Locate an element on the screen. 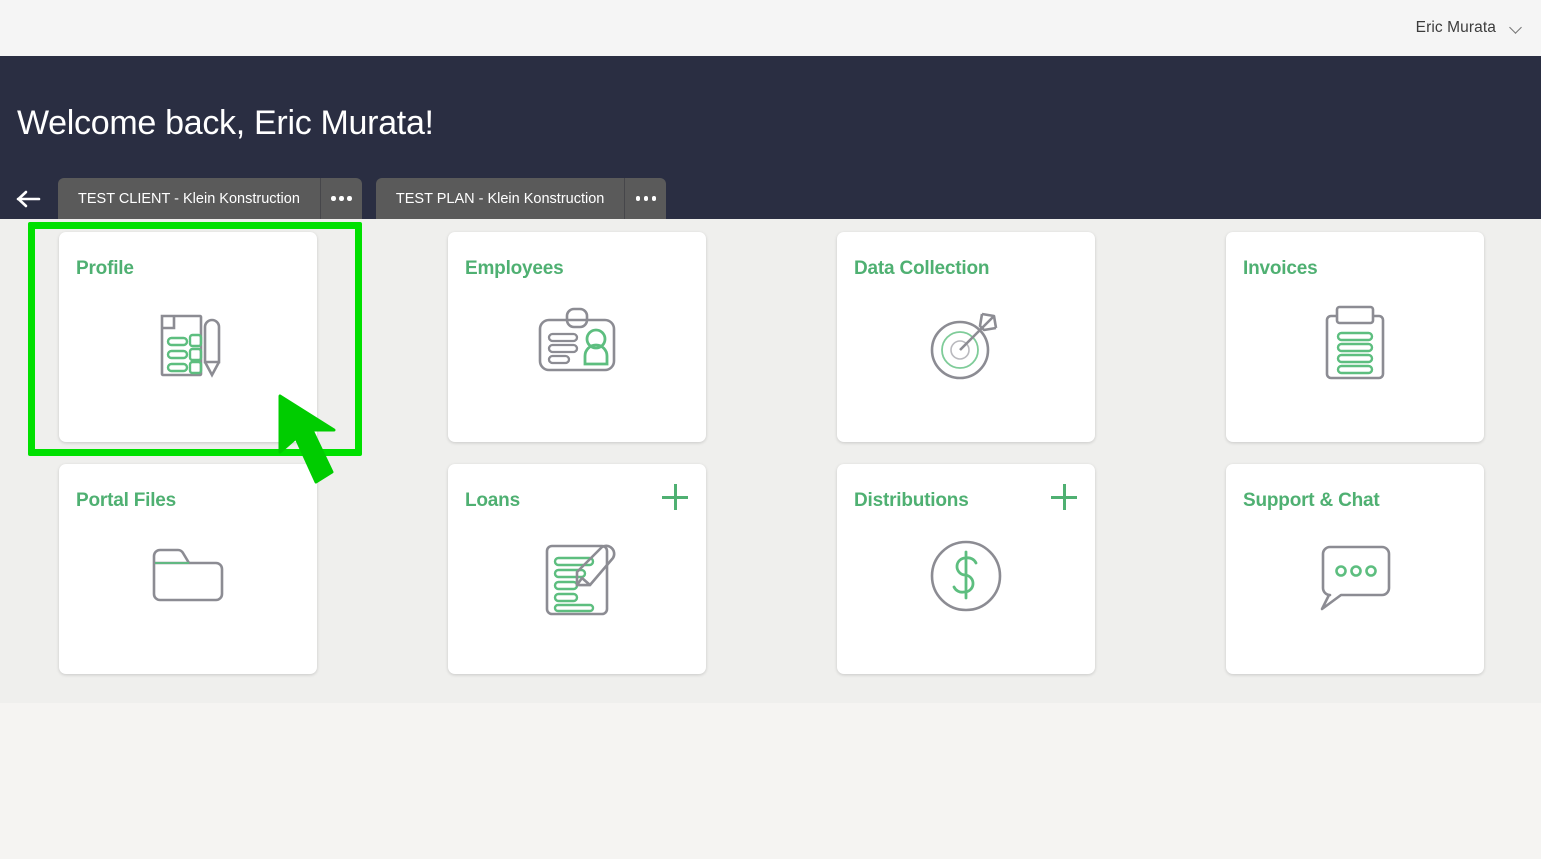 Image resolution: width=1541 pixels, height=859 pixels. card-distributions: Distributions is located at coordinates (966, 569).